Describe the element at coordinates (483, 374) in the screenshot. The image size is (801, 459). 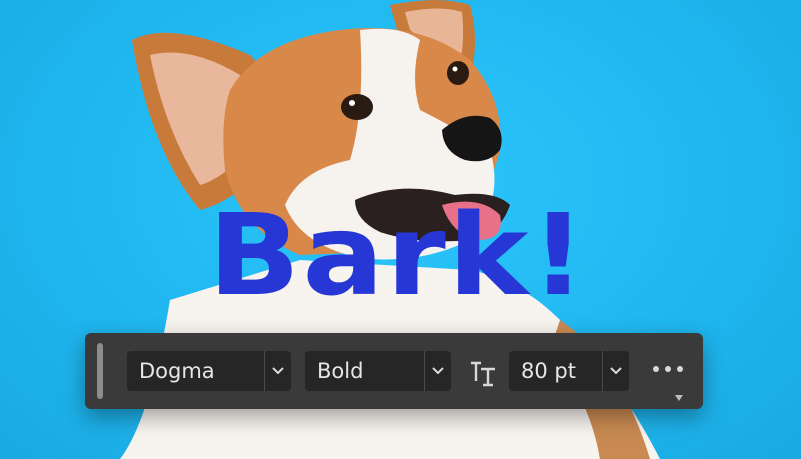
I see `text-size-icon` at that location.